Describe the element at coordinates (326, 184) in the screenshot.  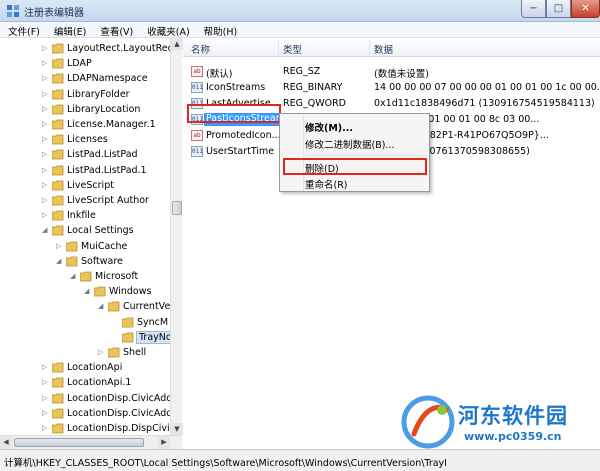
I see `context-menu-rename: 重命名(R)` at that location.